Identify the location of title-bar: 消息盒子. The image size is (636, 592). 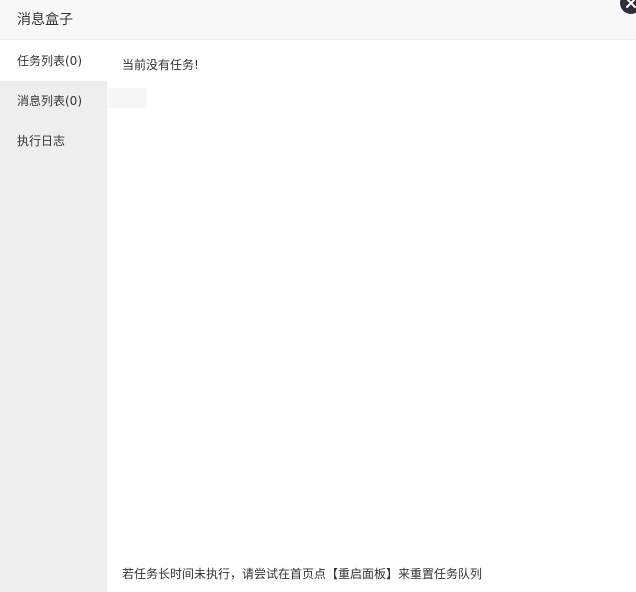
(318, 20).